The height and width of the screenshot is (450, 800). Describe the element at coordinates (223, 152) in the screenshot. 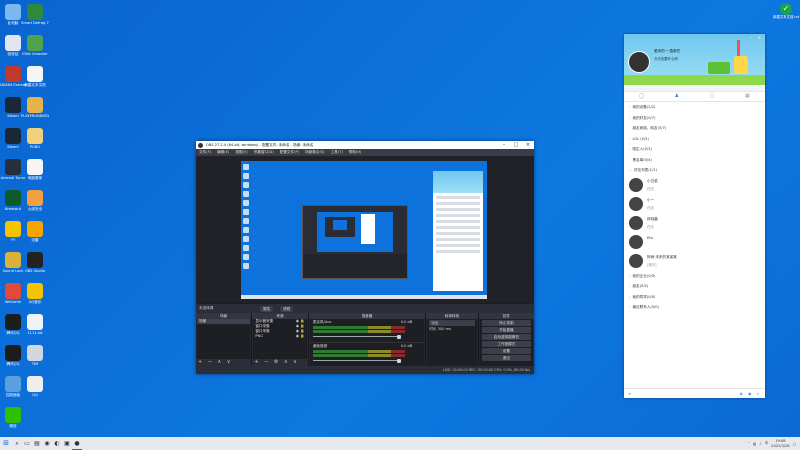

I see `menu-edit: 编辑(E)` at that location.